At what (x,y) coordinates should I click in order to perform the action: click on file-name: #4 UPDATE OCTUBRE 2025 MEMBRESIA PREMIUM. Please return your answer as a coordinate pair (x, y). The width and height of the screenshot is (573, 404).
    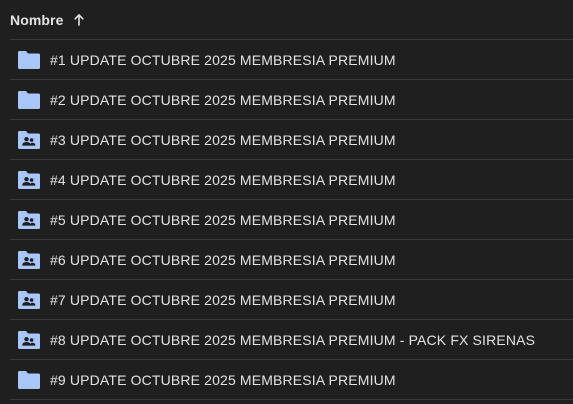
    Looking at the image, I should click on (223, 180).